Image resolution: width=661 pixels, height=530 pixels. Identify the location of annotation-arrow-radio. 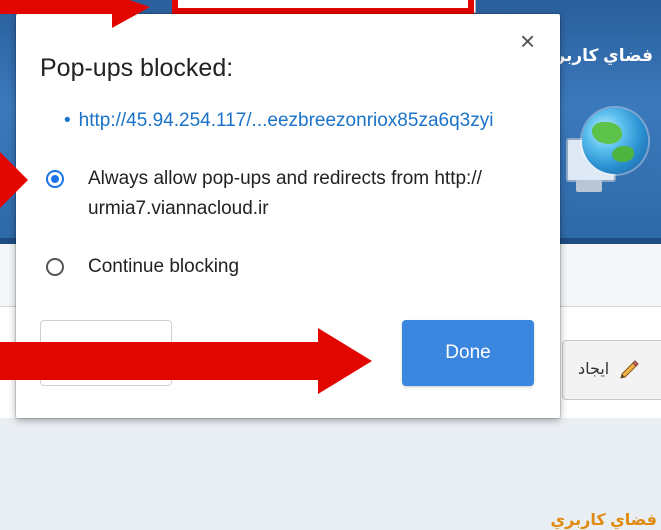
(14, 180).